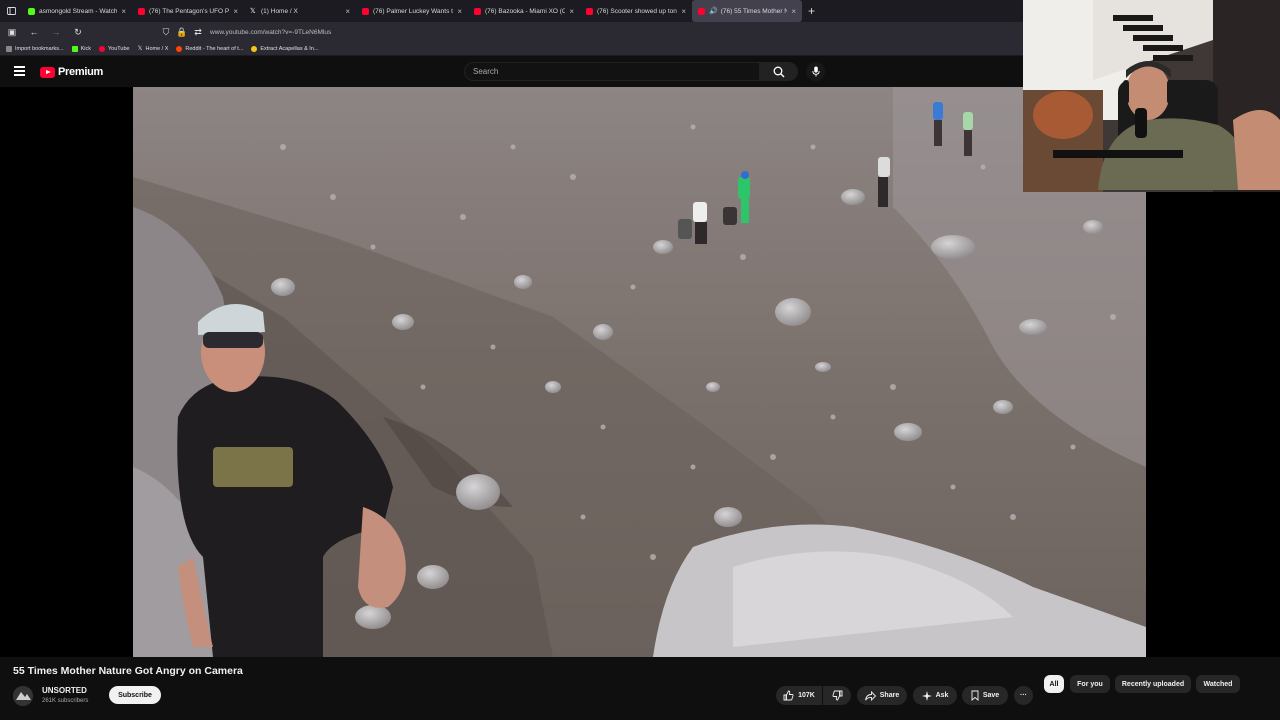  What do you see at coordinates (9, 48) in the screenshot?
I see `import-icon` at bounding box center [9, 48].